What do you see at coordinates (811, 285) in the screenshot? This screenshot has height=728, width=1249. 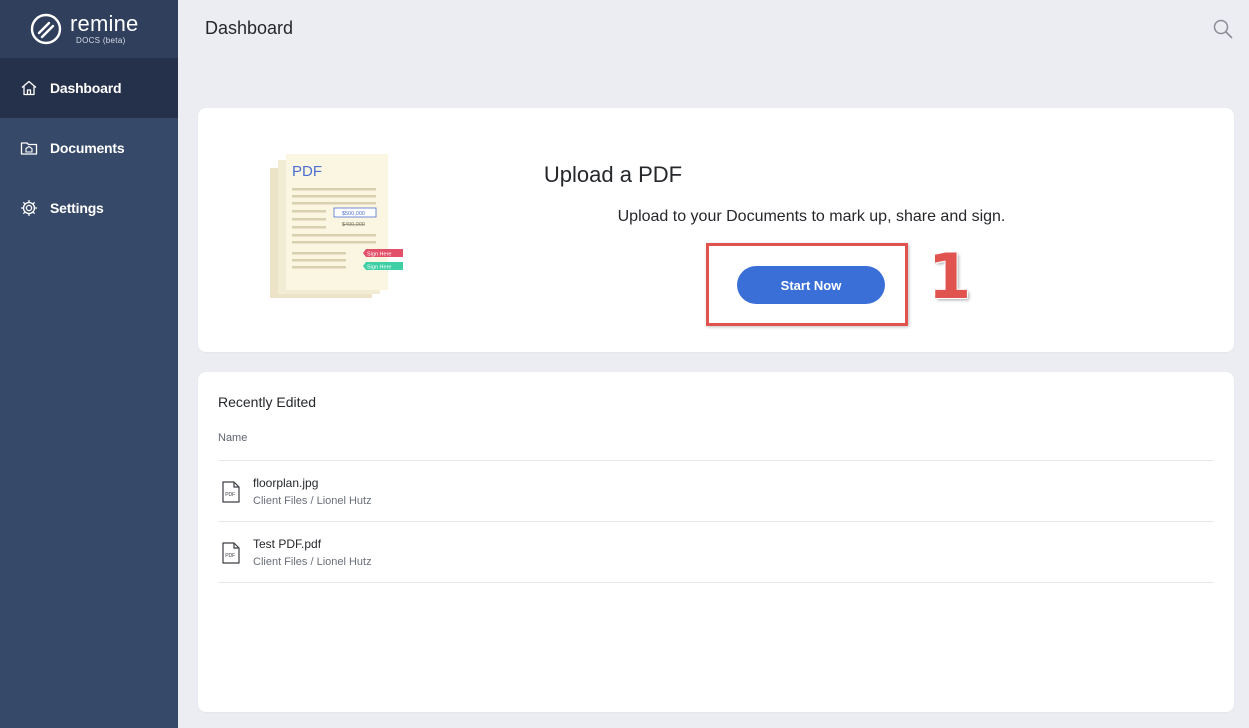 I see `start-now-button: Start Now` at bounding box center [811, 285].